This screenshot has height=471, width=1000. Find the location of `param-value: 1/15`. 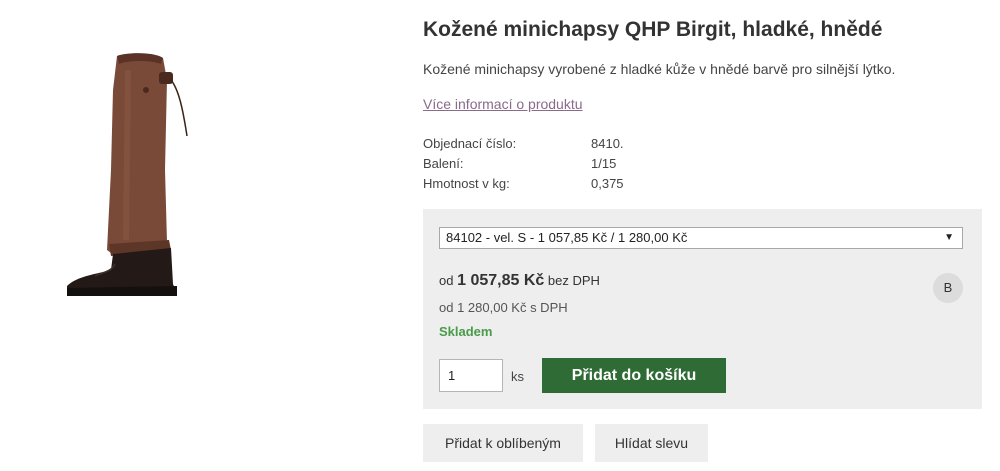

param-value: 1/15 is located at coordinates (604, 163).